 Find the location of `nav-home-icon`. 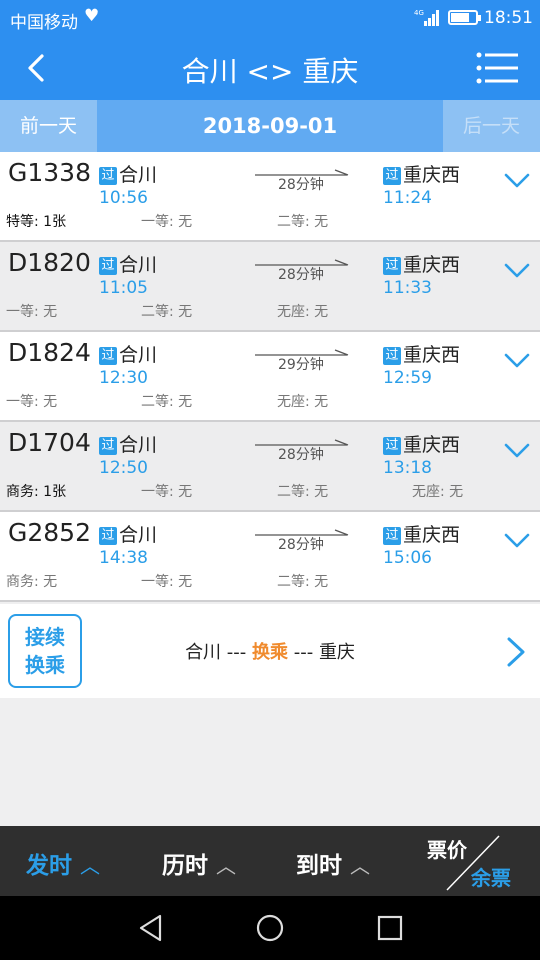

nav-home-icon is located at coordinates (270, 928).